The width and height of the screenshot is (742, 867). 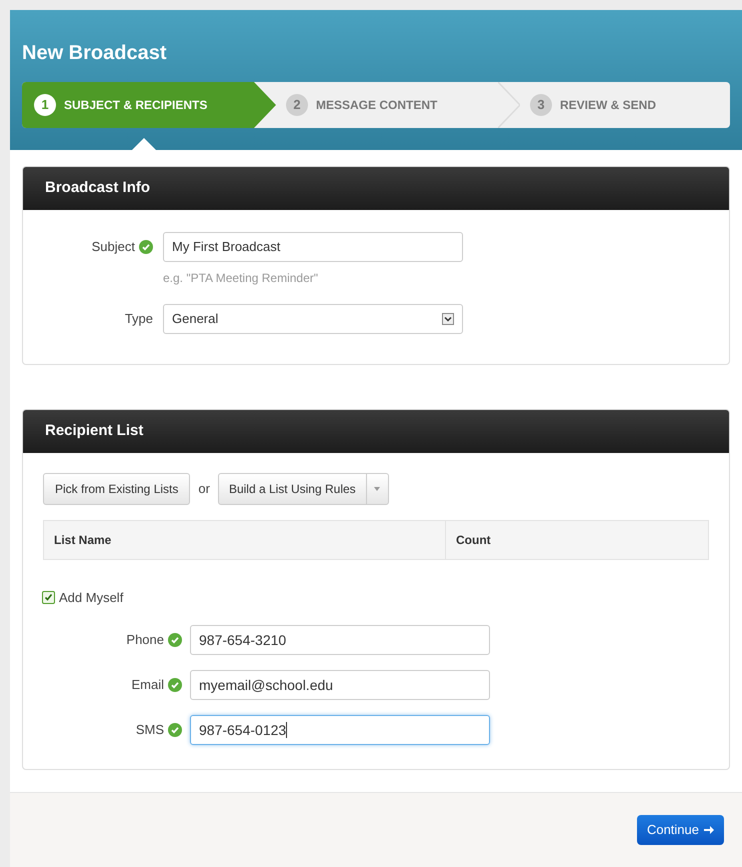 I want to click on field-label: Email, so click(x=147, y=685).